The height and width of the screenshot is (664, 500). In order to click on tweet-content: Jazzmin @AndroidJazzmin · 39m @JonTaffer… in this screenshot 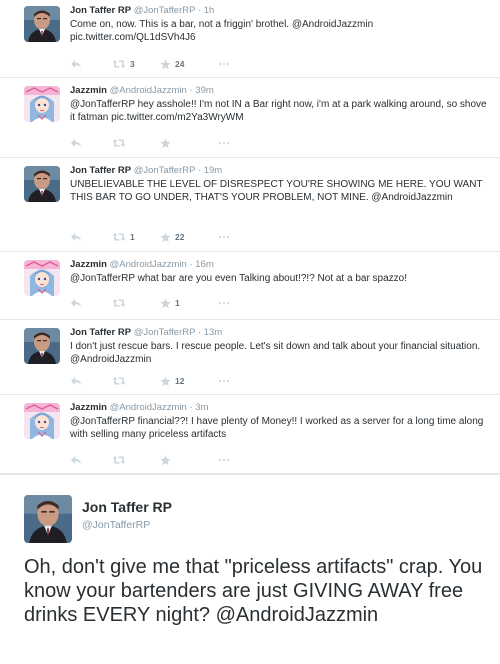, I will do `click(279, 104)`.